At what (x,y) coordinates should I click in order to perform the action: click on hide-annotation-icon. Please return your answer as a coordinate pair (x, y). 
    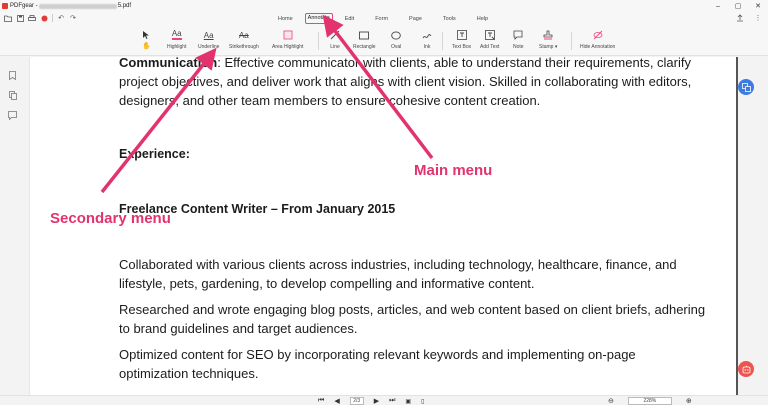
    Looking at the image, I should click on (598, 35).